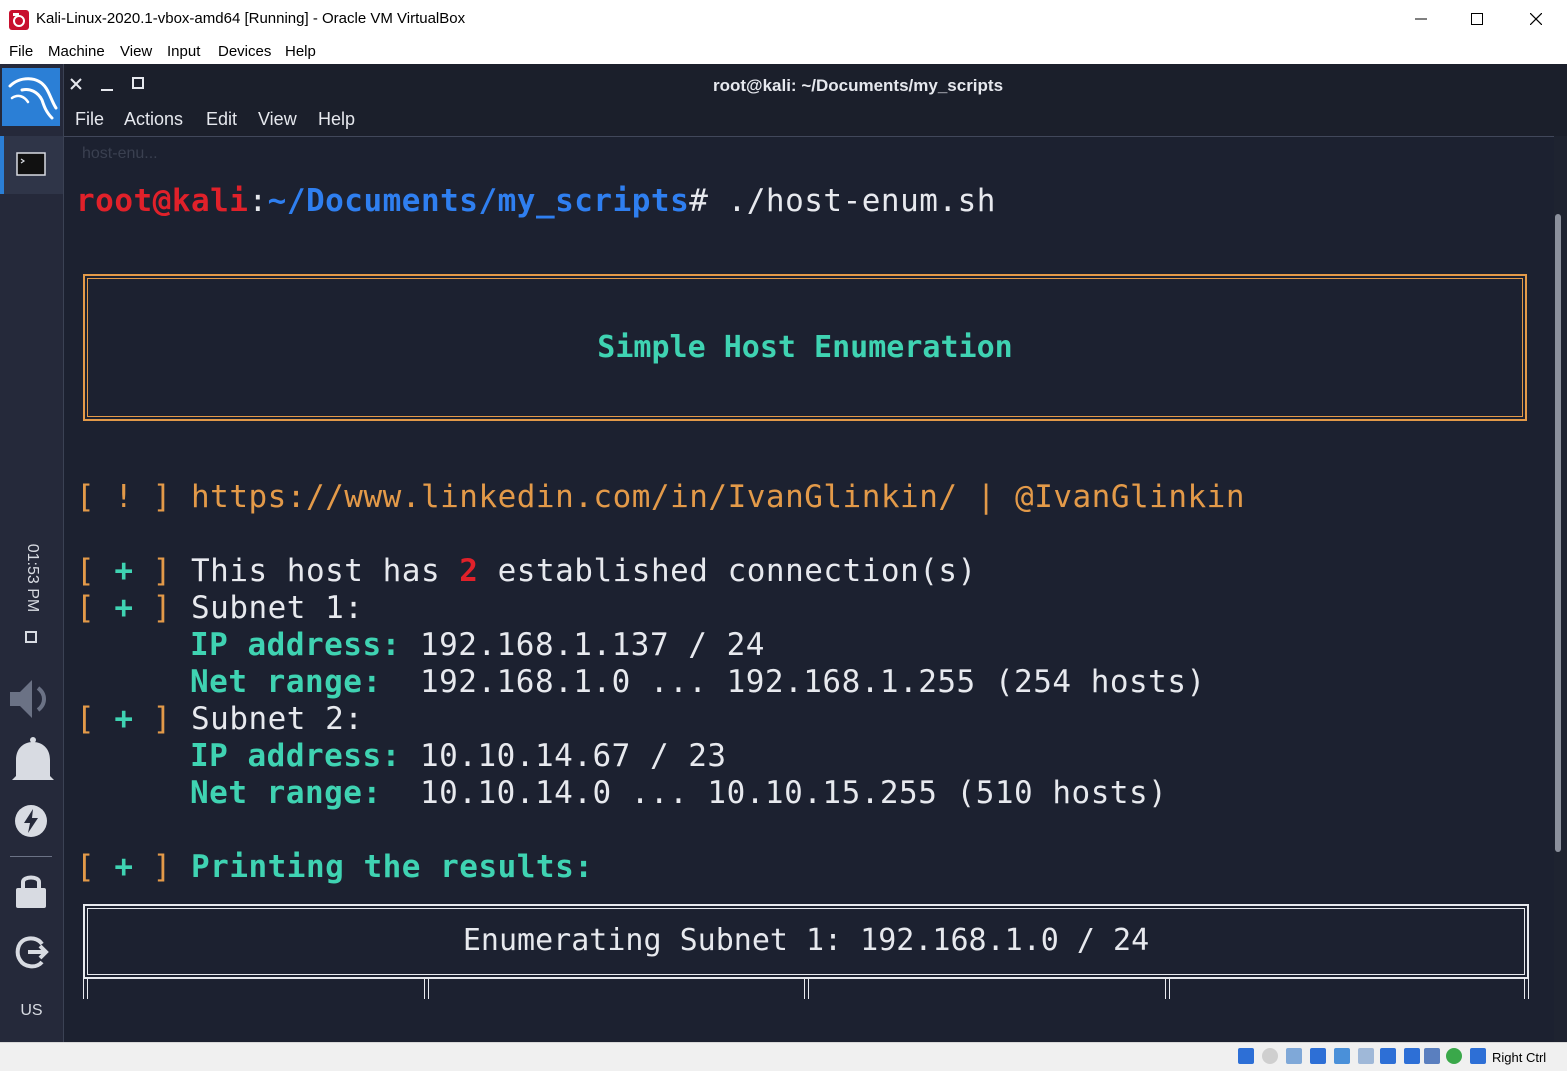 This screenshot has height=1071, width=1567. Describe the element at coordinates (1432, 1056) in the screenshot. I see `virtualization-icon` at that location.